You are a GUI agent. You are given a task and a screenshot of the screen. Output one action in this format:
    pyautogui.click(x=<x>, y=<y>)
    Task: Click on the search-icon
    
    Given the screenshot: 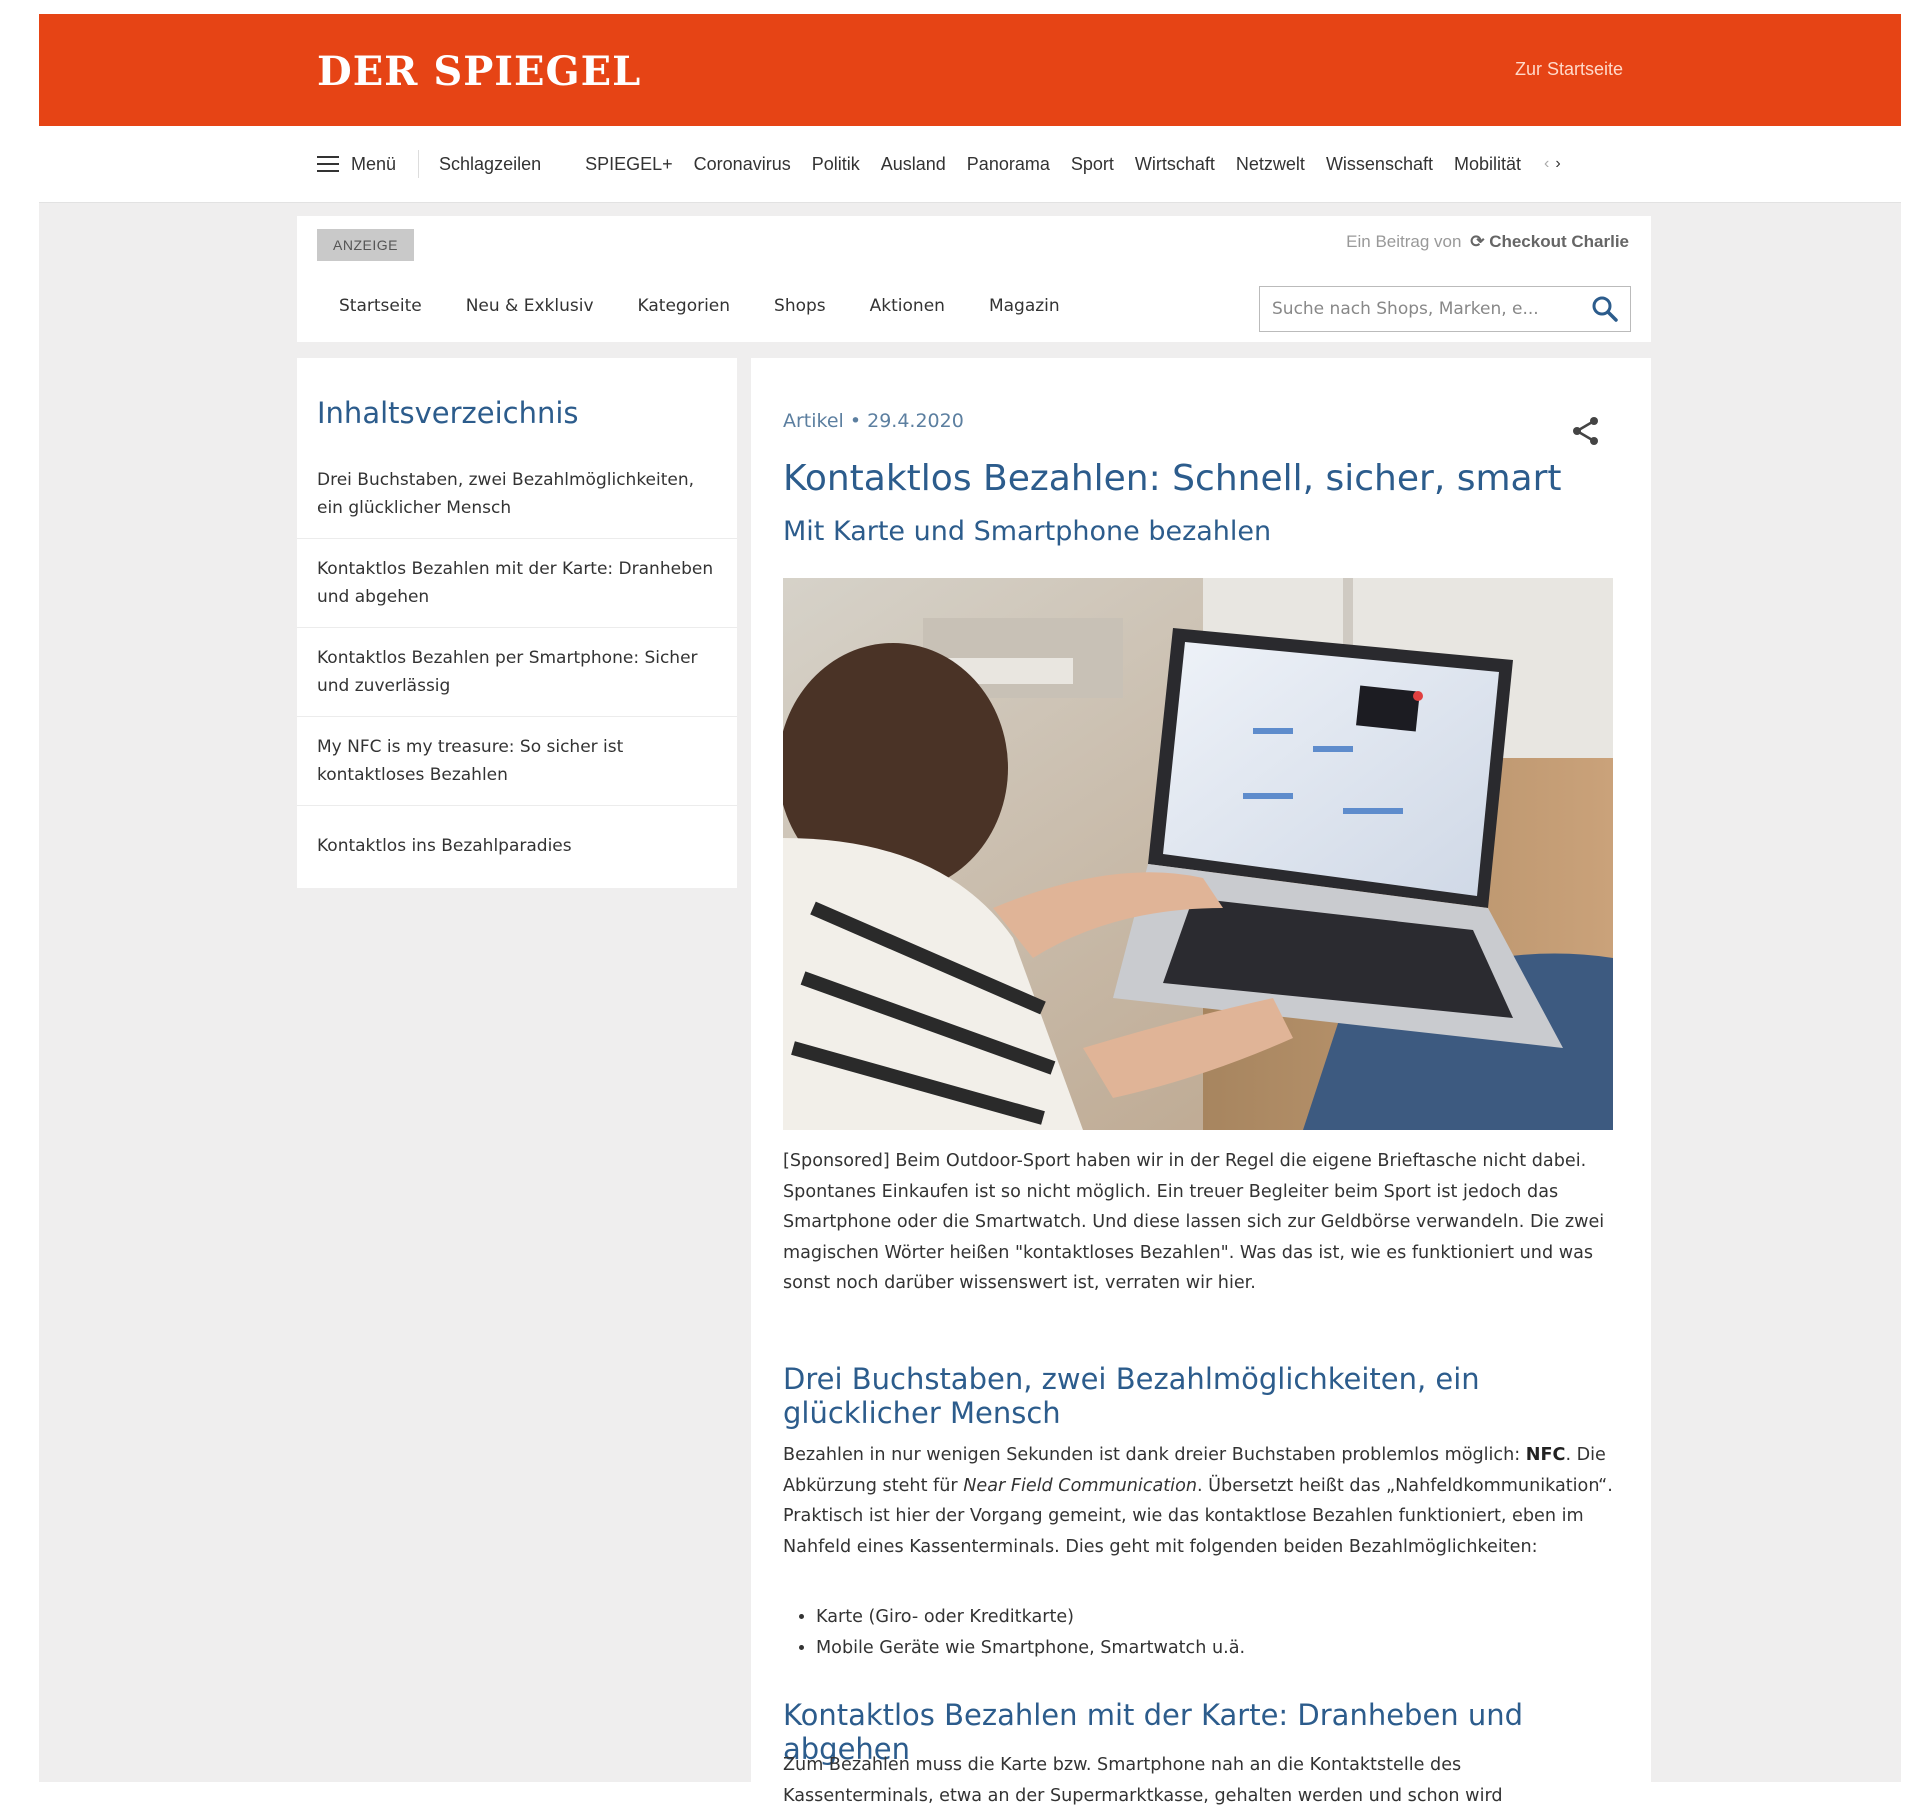 What is the action you would take?
    pyautogui.click(x=1605, y=309)
    